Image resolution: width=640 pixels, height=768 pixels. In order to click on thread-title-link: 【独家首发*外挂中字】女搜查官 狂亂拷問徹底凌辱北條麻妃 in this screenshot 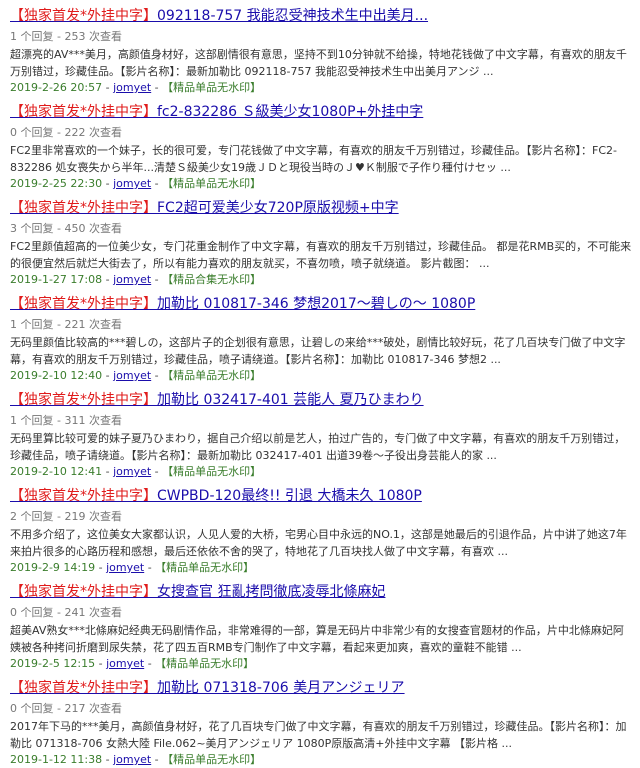, I will do `click(197, 592)`.